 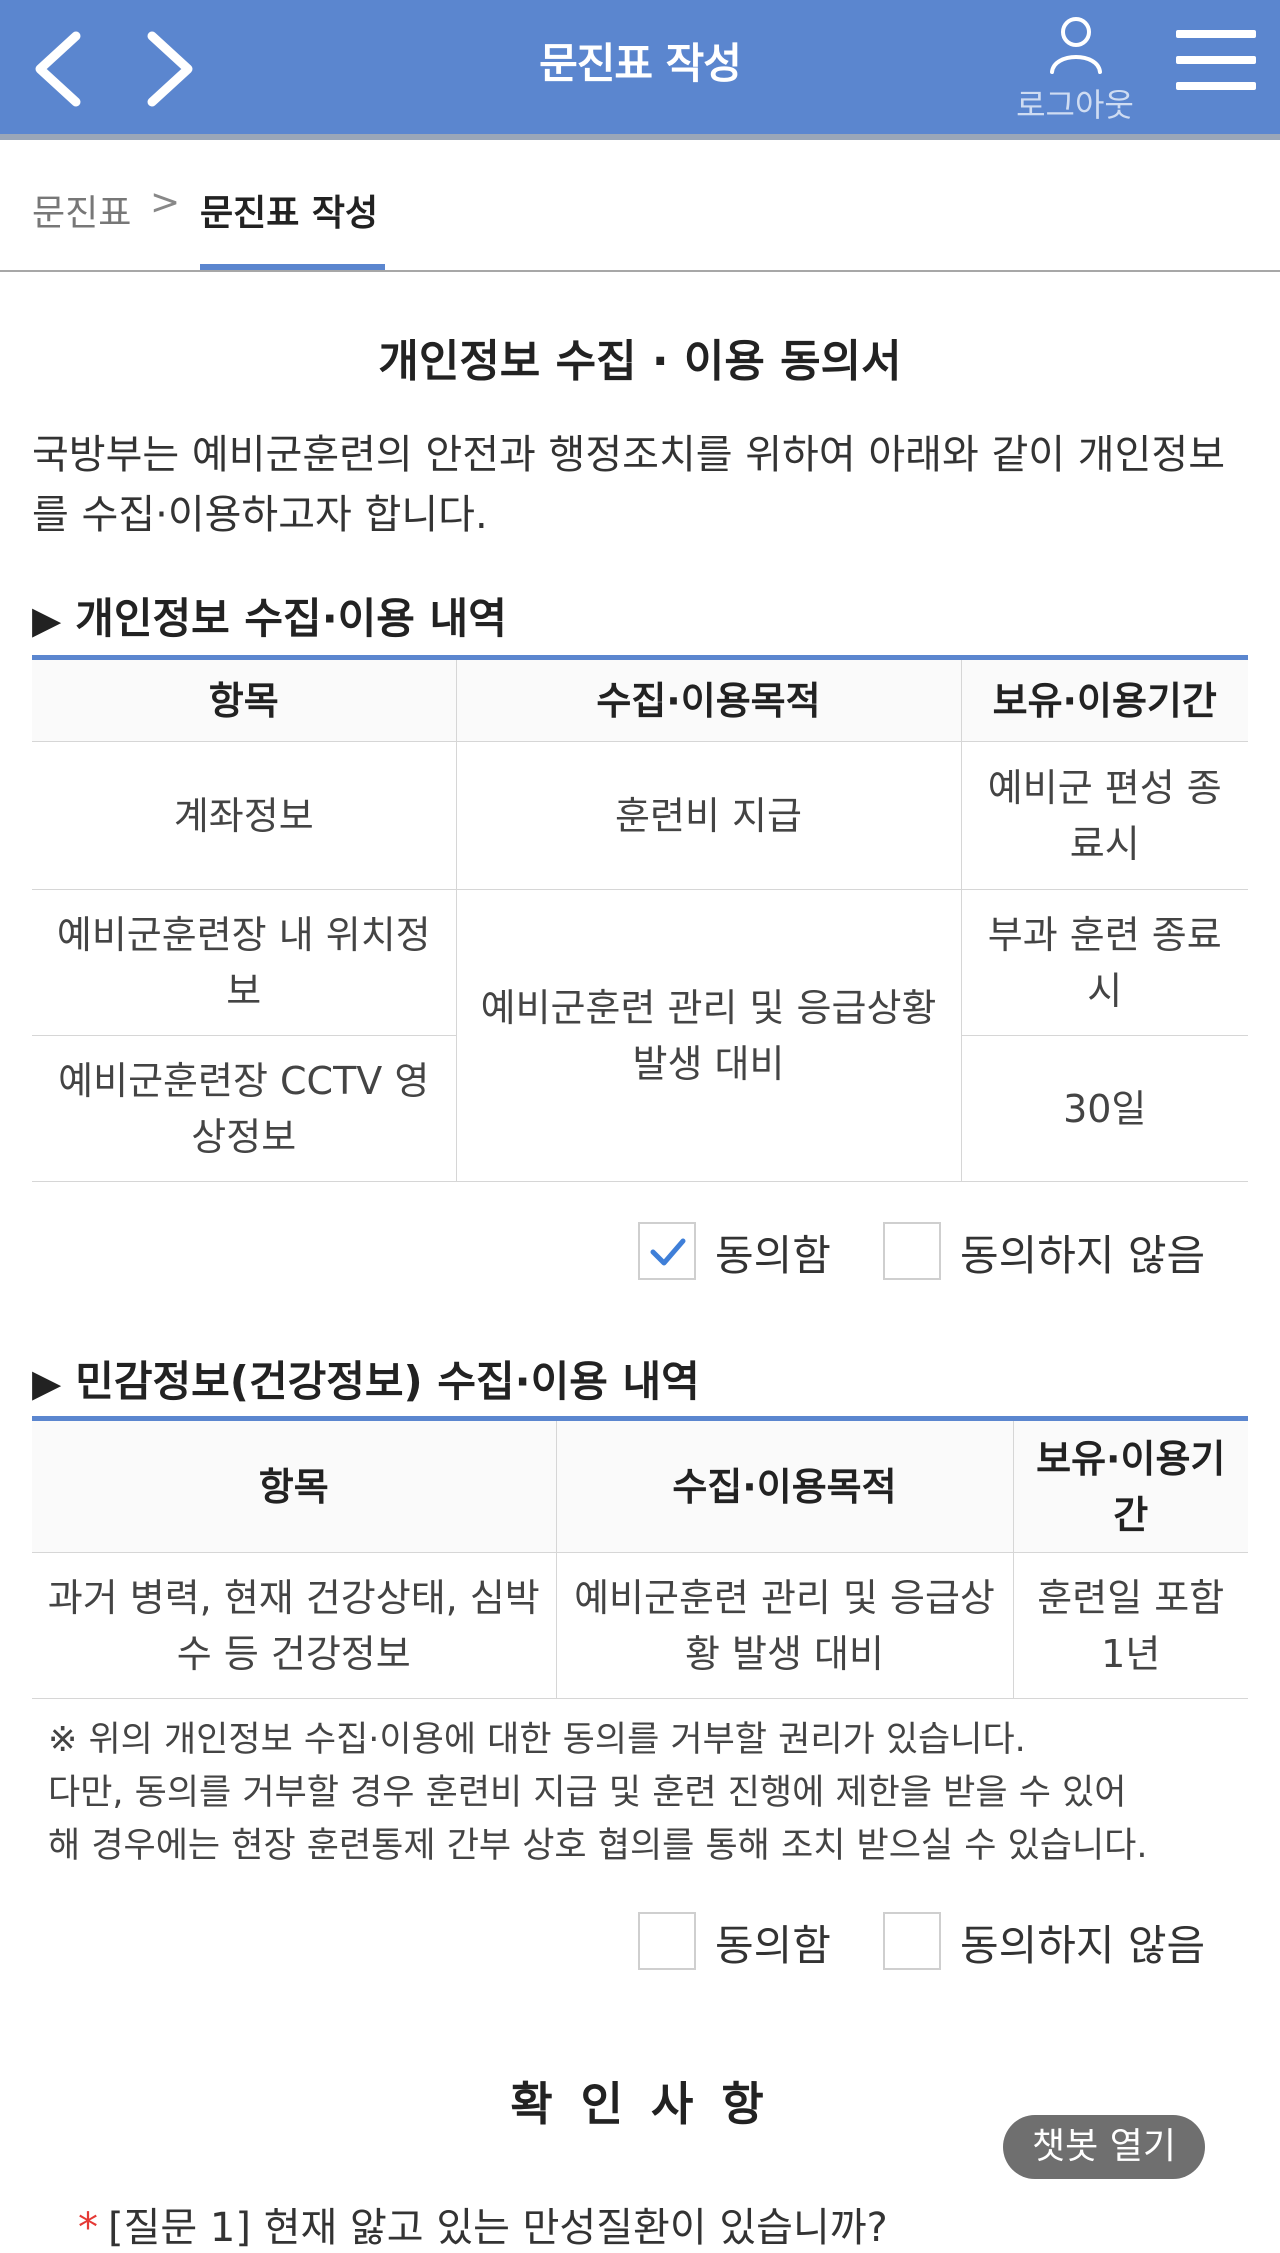 I want to click on cell-period: 예비군 편성 종료시, so click(x=1104, y=815).